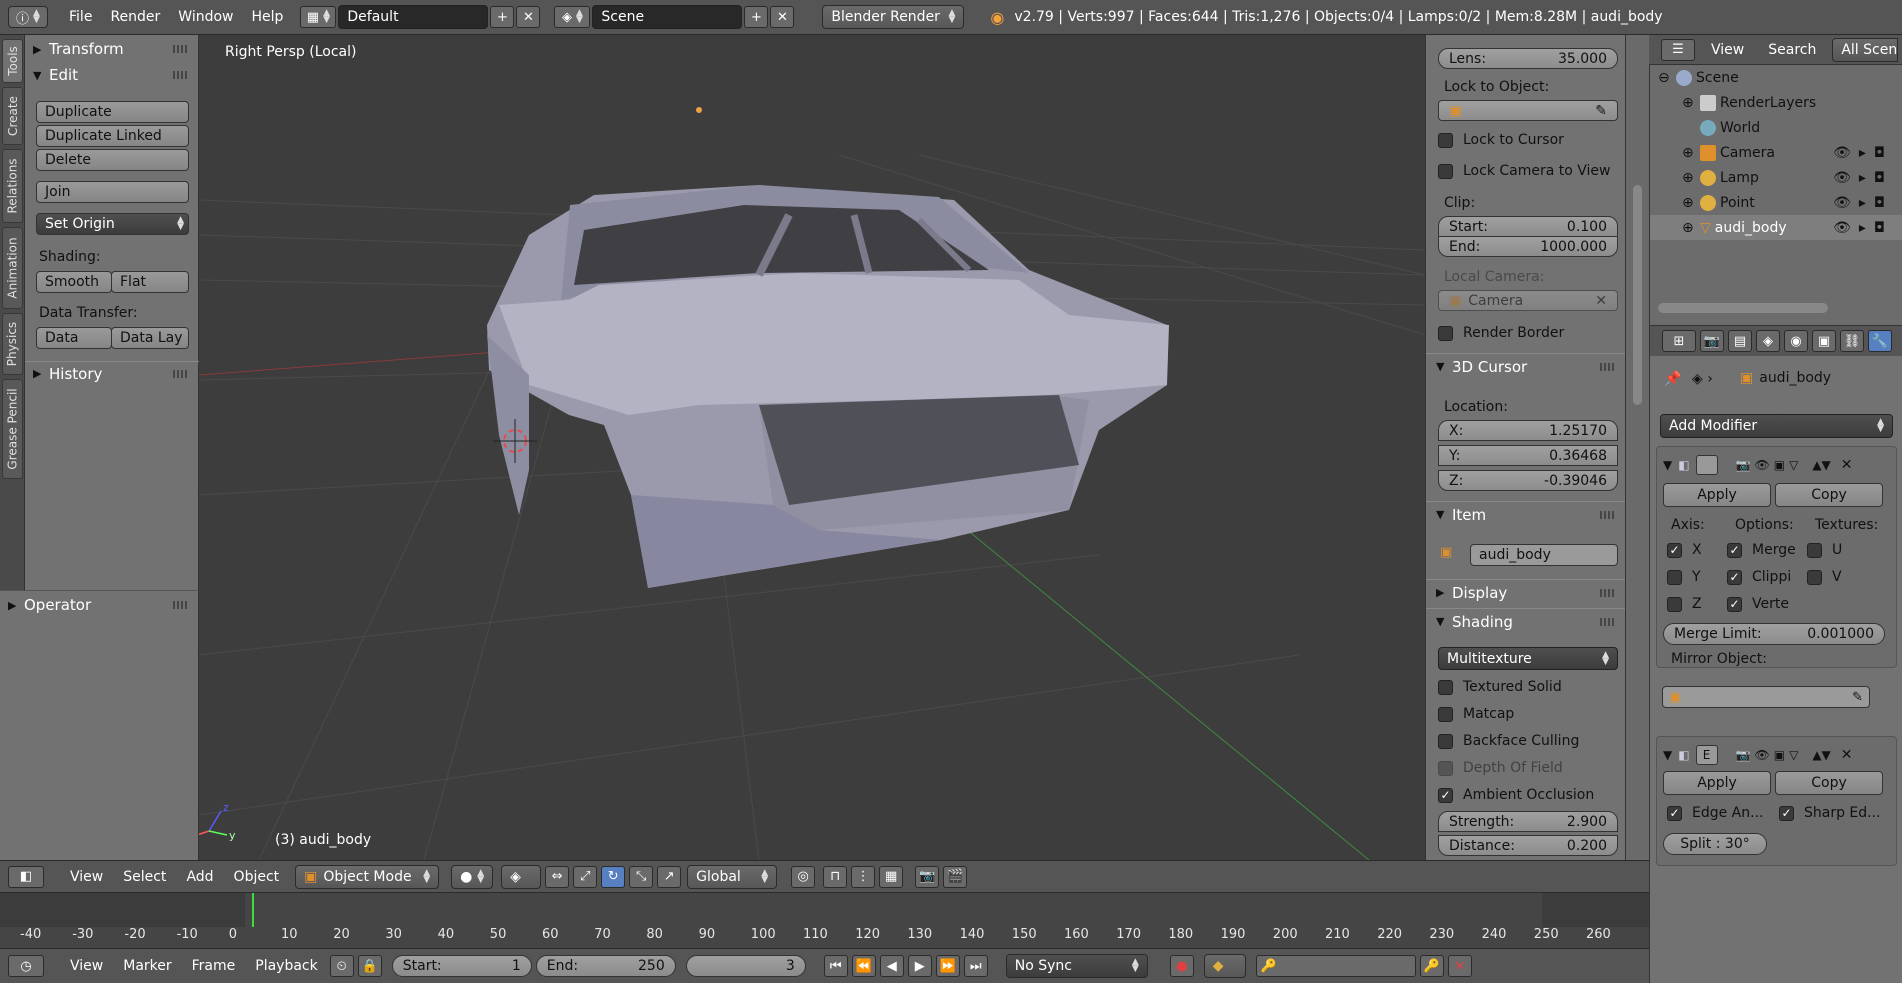  Describe the element at coordinates (863, 876) in the screenshot. I see `snap-element-icon: ⋮` at that location.